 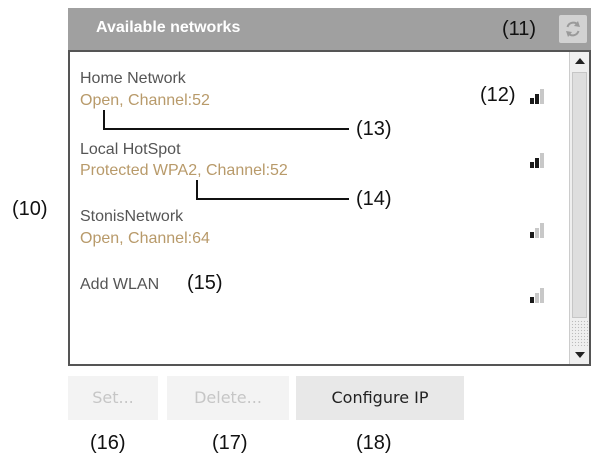 I want to click on scroll-track, so click(x=579, y=333).